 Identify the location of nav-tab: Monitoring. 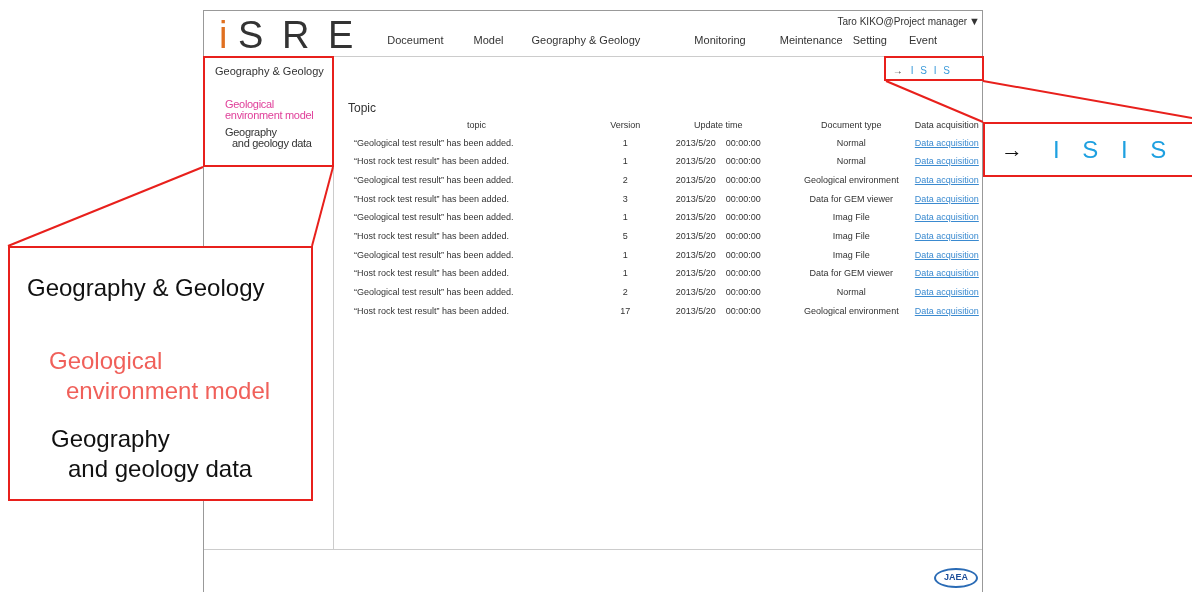
(720, 39).